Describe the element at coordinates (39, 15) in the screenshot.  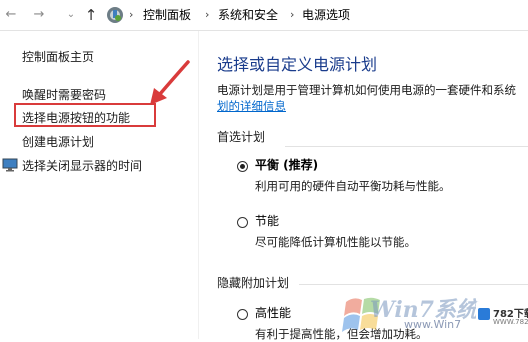
I see `forward-button: →` at that location.